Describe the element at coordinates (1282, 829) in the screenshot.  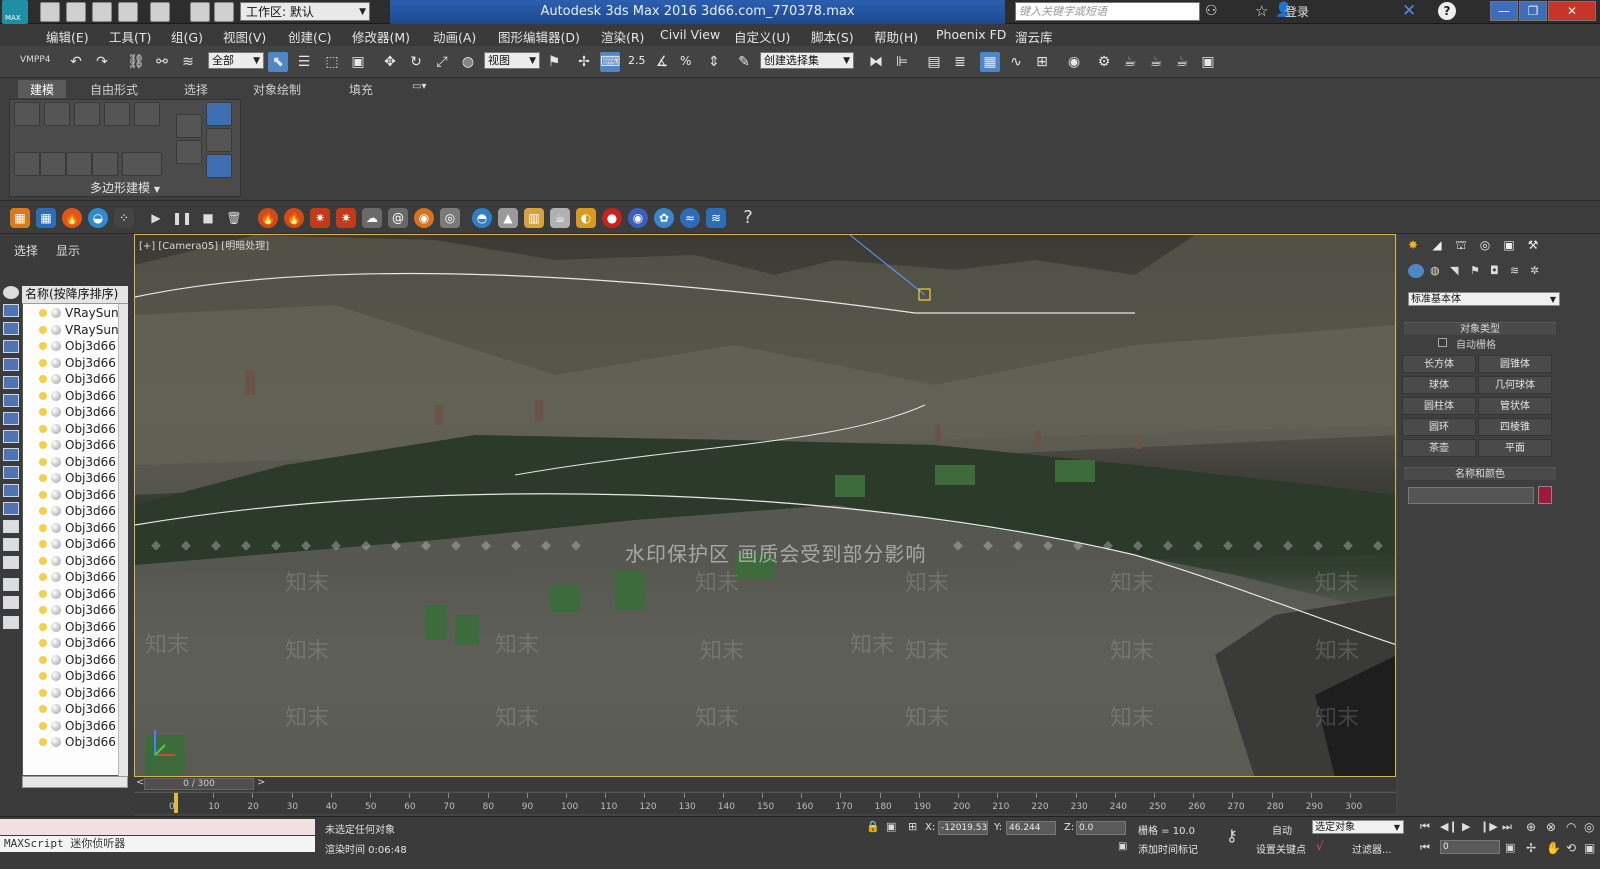
I see `auto-key-button: 自动` at that location.